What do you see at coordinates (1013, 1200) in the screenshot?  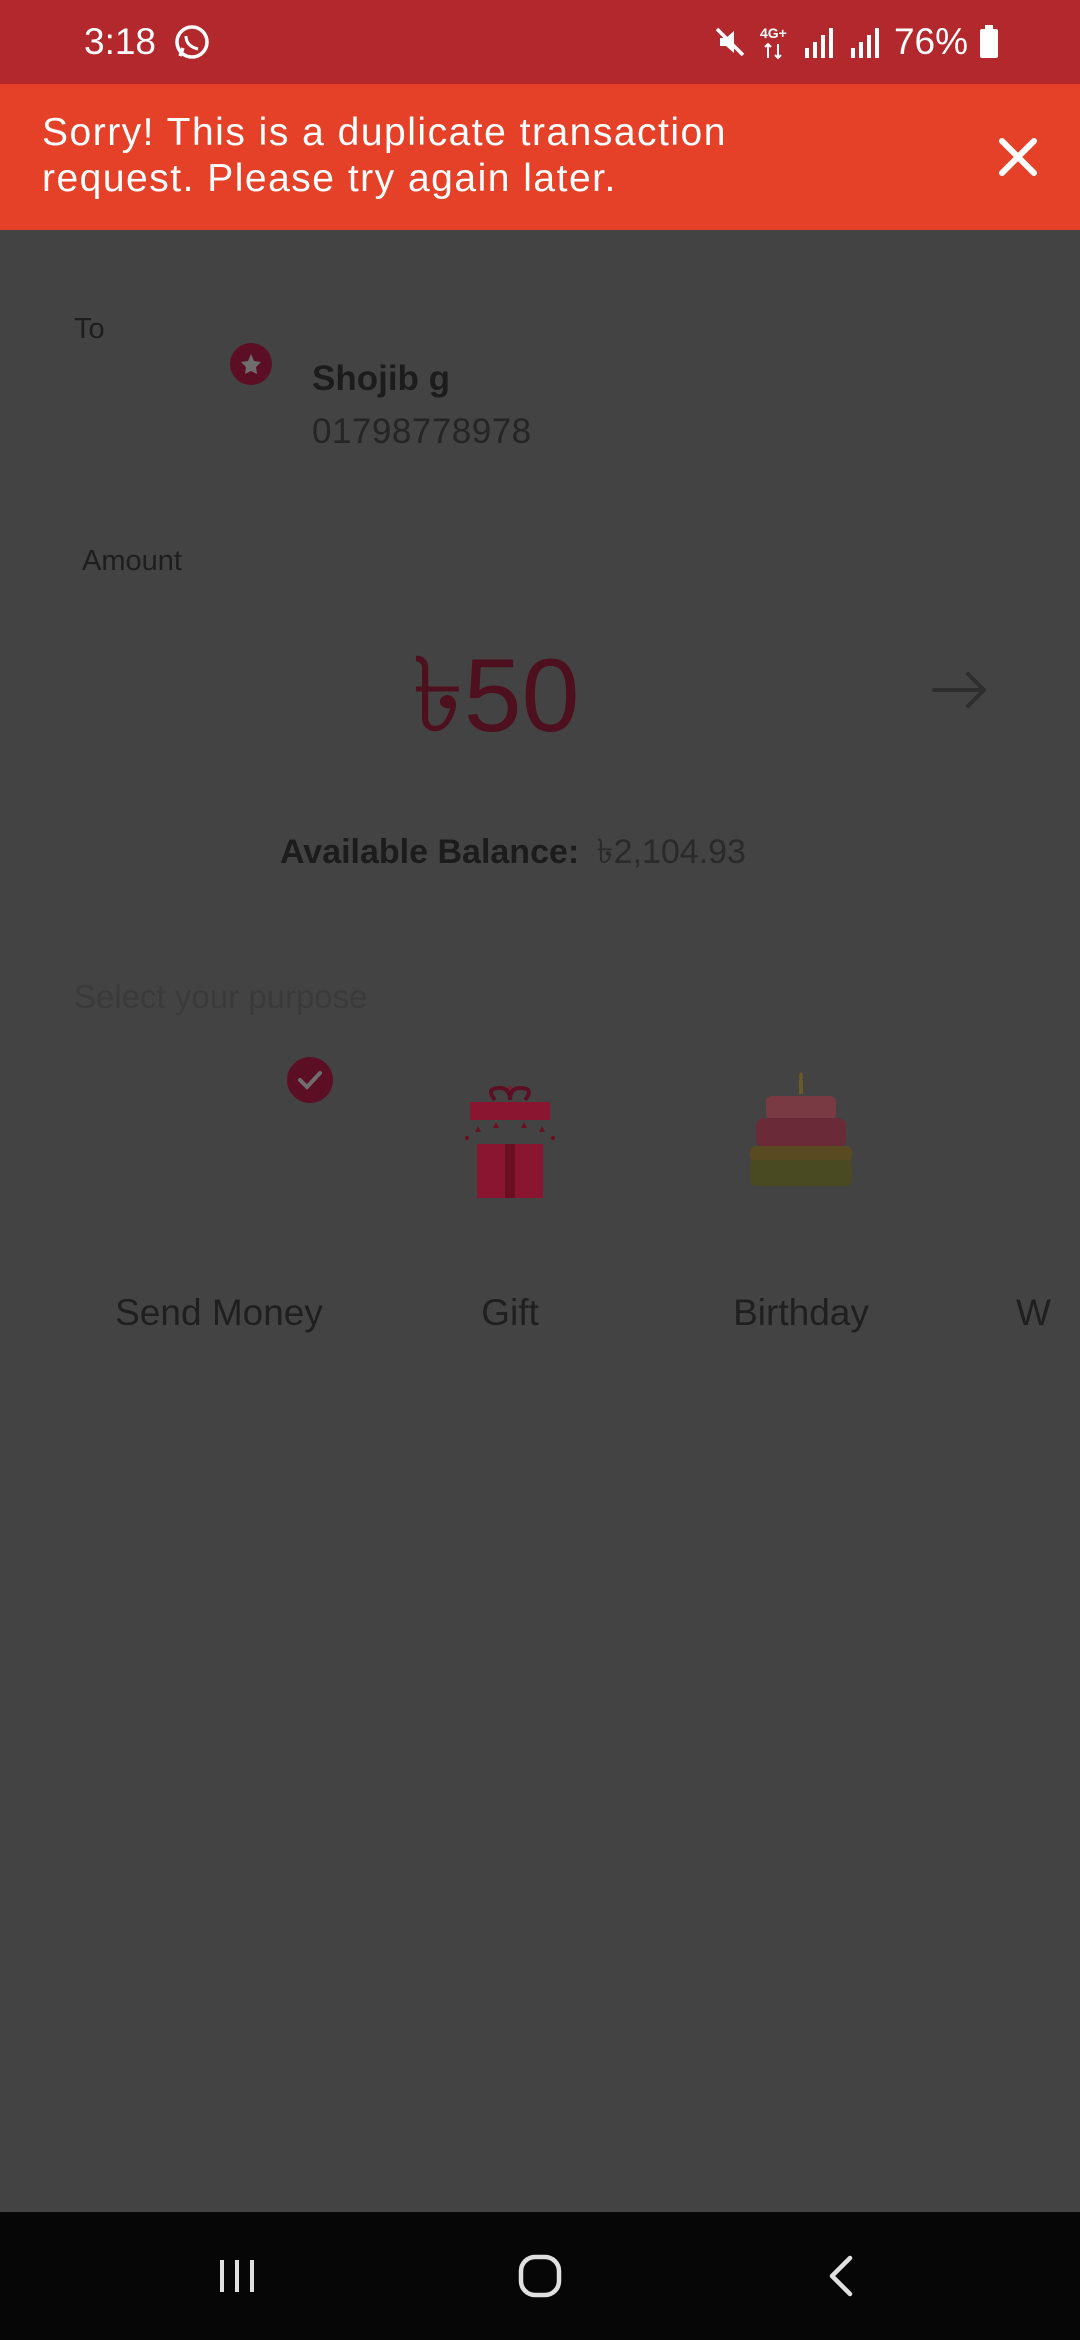 I see `purpose-partial: W` at bounding box center [1013, 1200].